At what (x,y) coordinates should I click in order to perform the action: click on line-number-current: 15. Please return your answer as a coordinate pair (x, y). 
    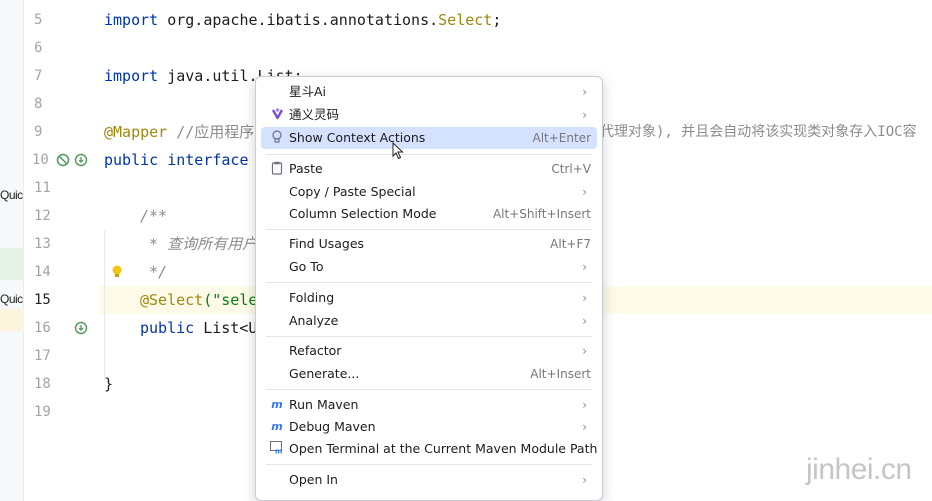
    Looking at the image, I should click on (57, 300).